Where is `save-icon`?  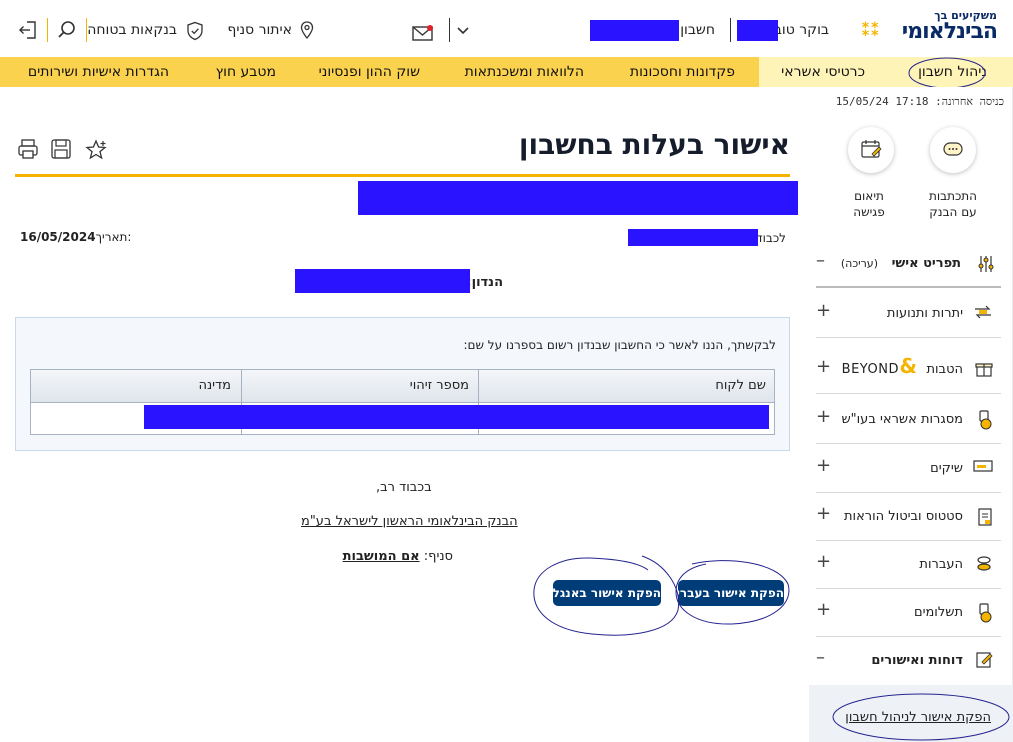 save-icon is located at coordinates (61, 149).